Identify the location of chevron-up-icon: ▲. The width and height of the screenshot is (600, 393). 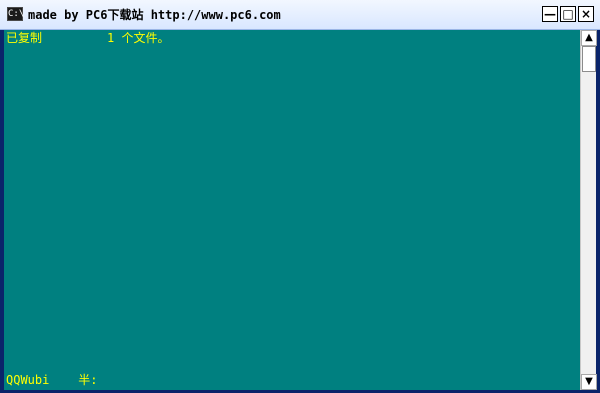
(589, 37).